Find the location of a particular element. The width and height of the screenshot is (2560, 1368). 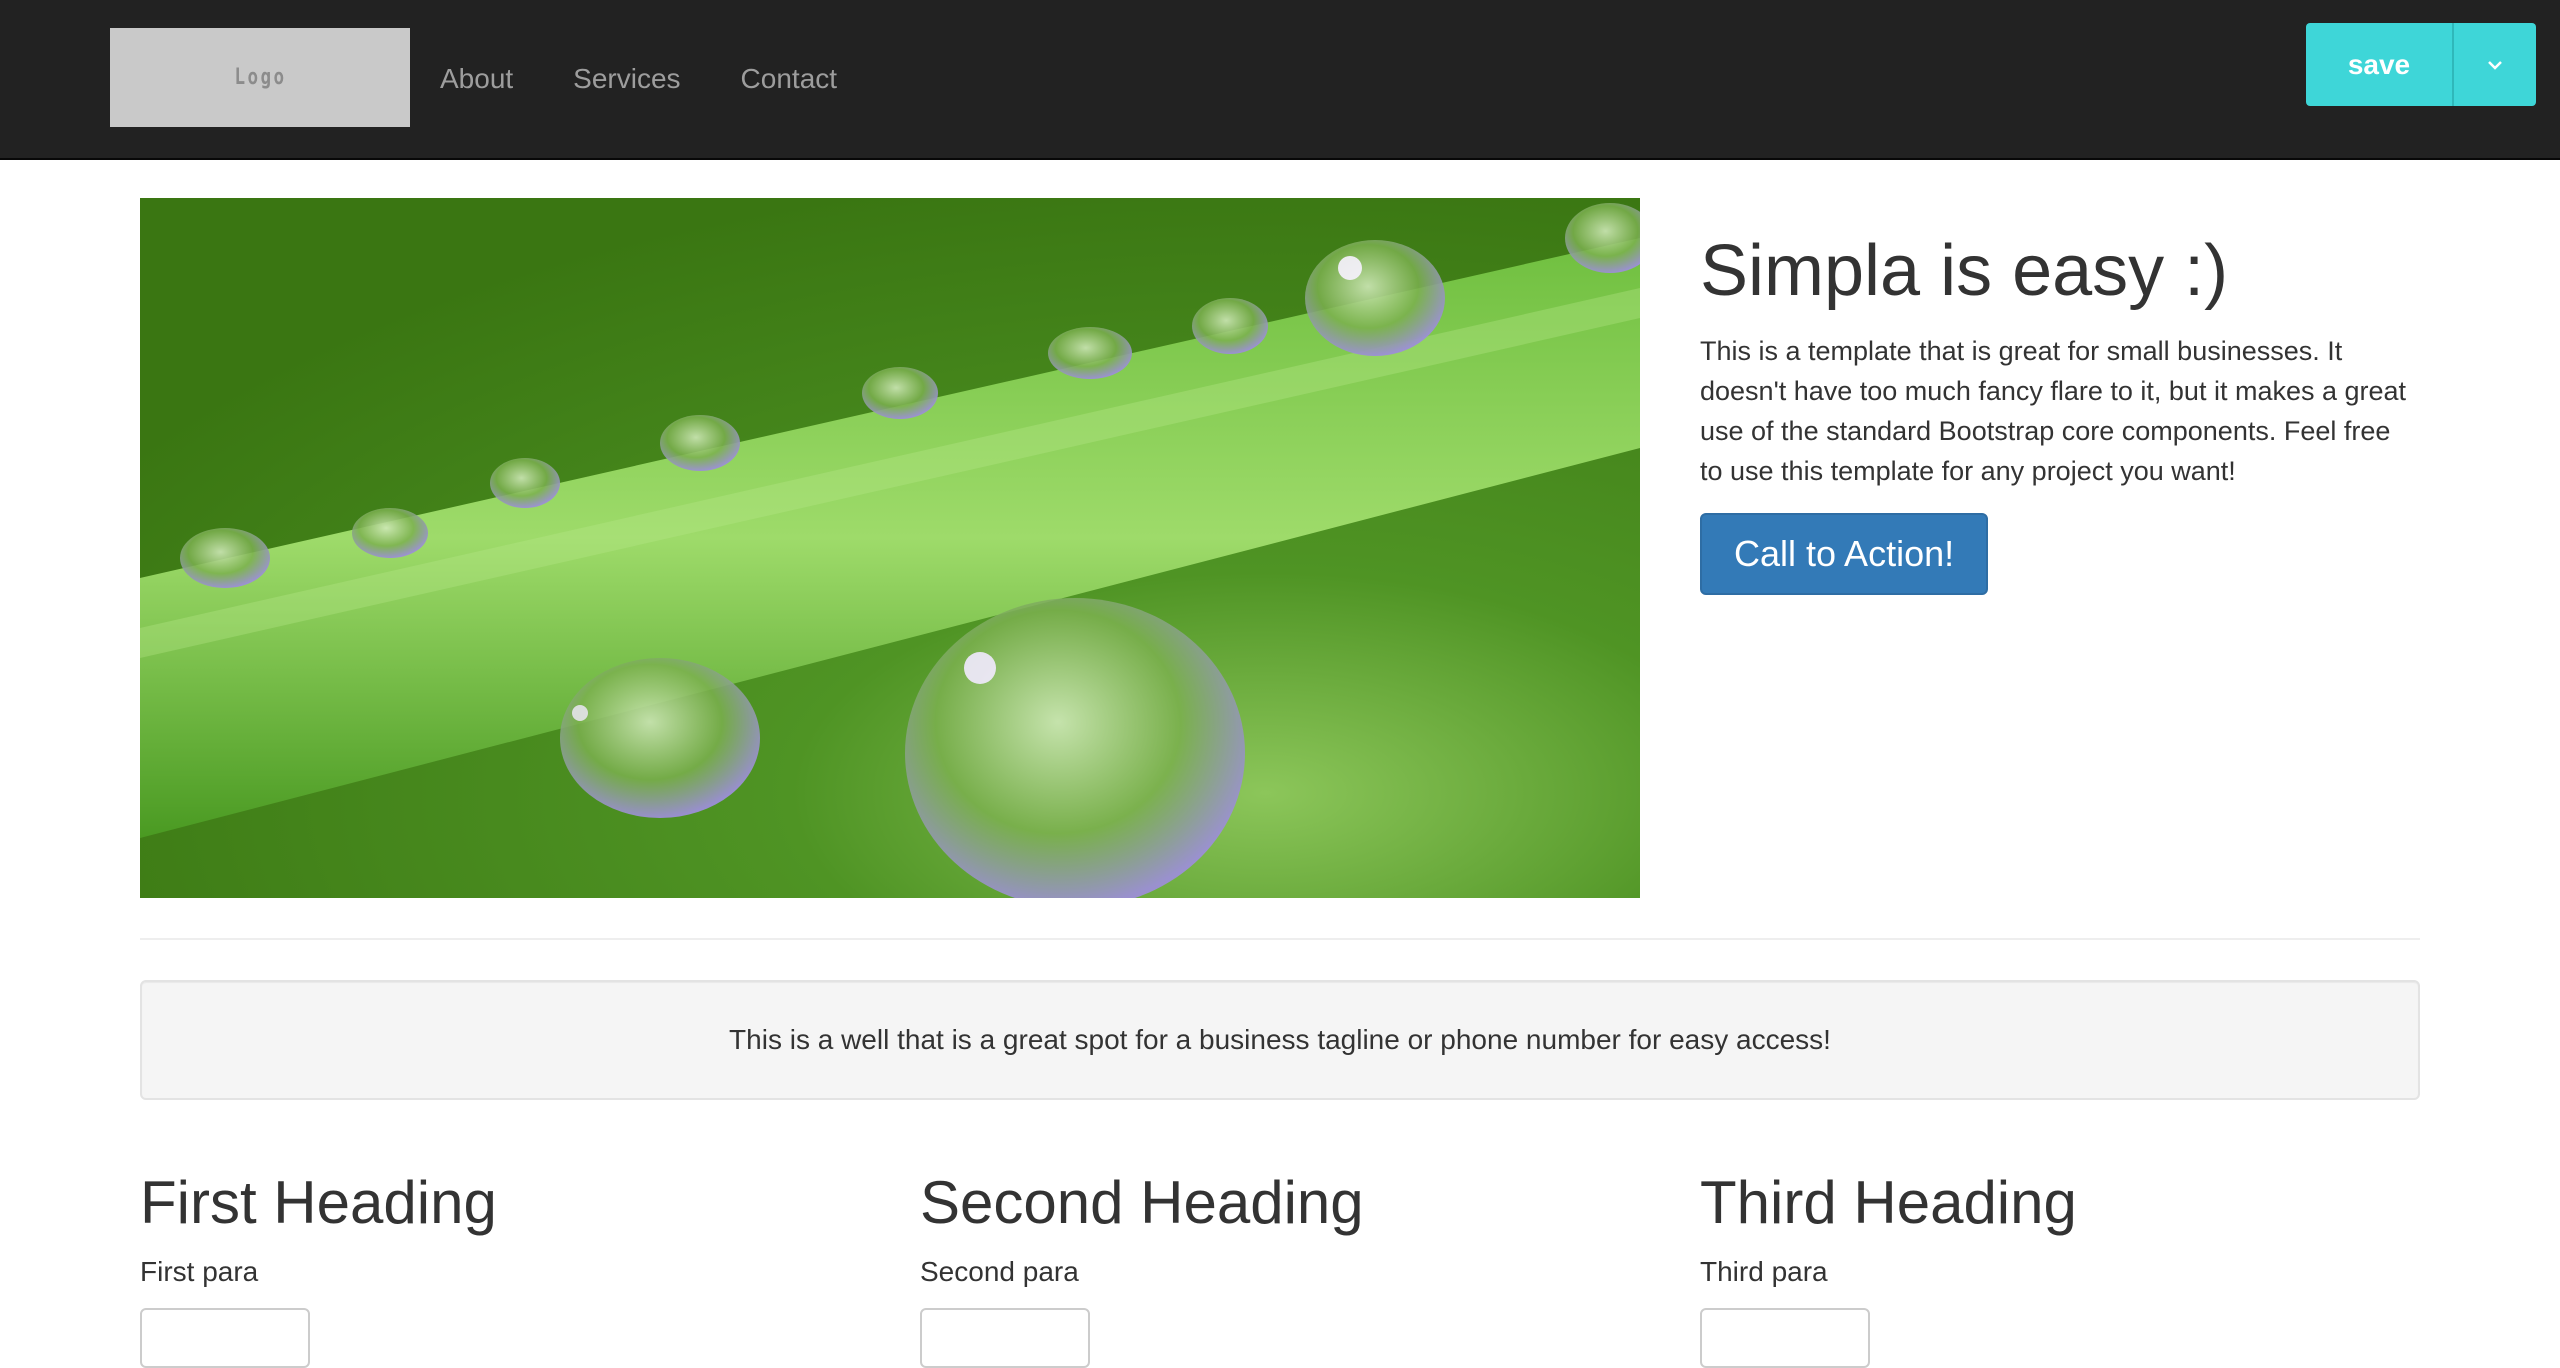

save-button: save is located at coordinates (2379, 64).